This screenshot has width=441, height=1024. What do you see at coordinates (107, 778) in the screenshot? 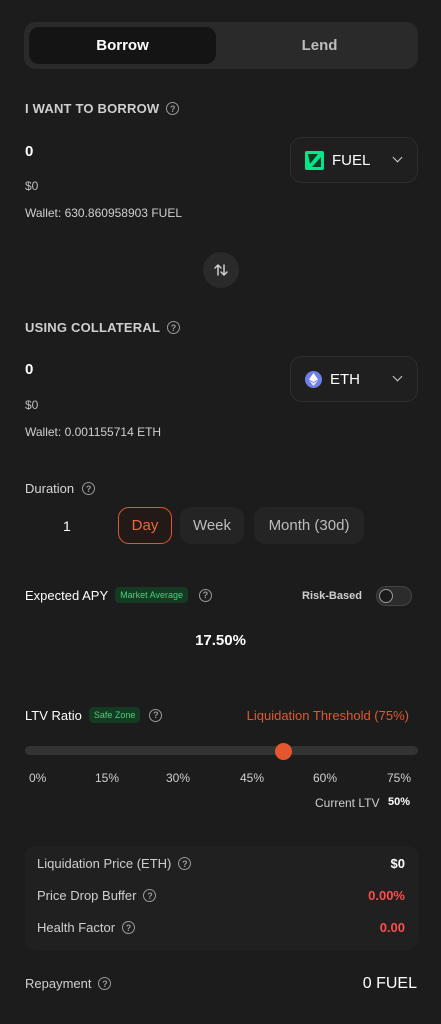
I see `ltv-tick: 15%` at bounding box center [107, 778].